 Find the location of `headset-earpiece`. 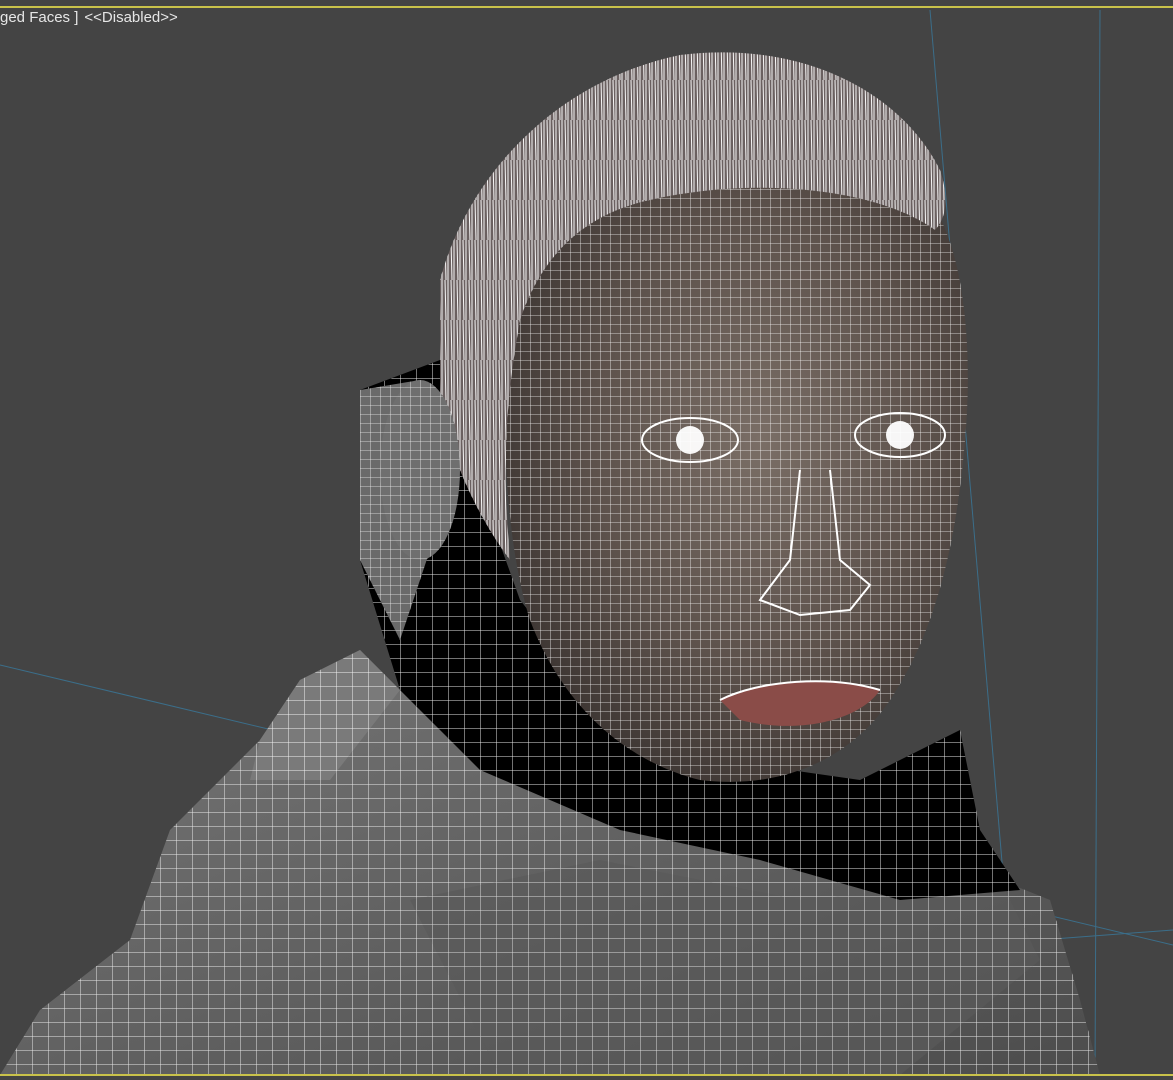

headset-earpiece is located at coordinates (420, 470).